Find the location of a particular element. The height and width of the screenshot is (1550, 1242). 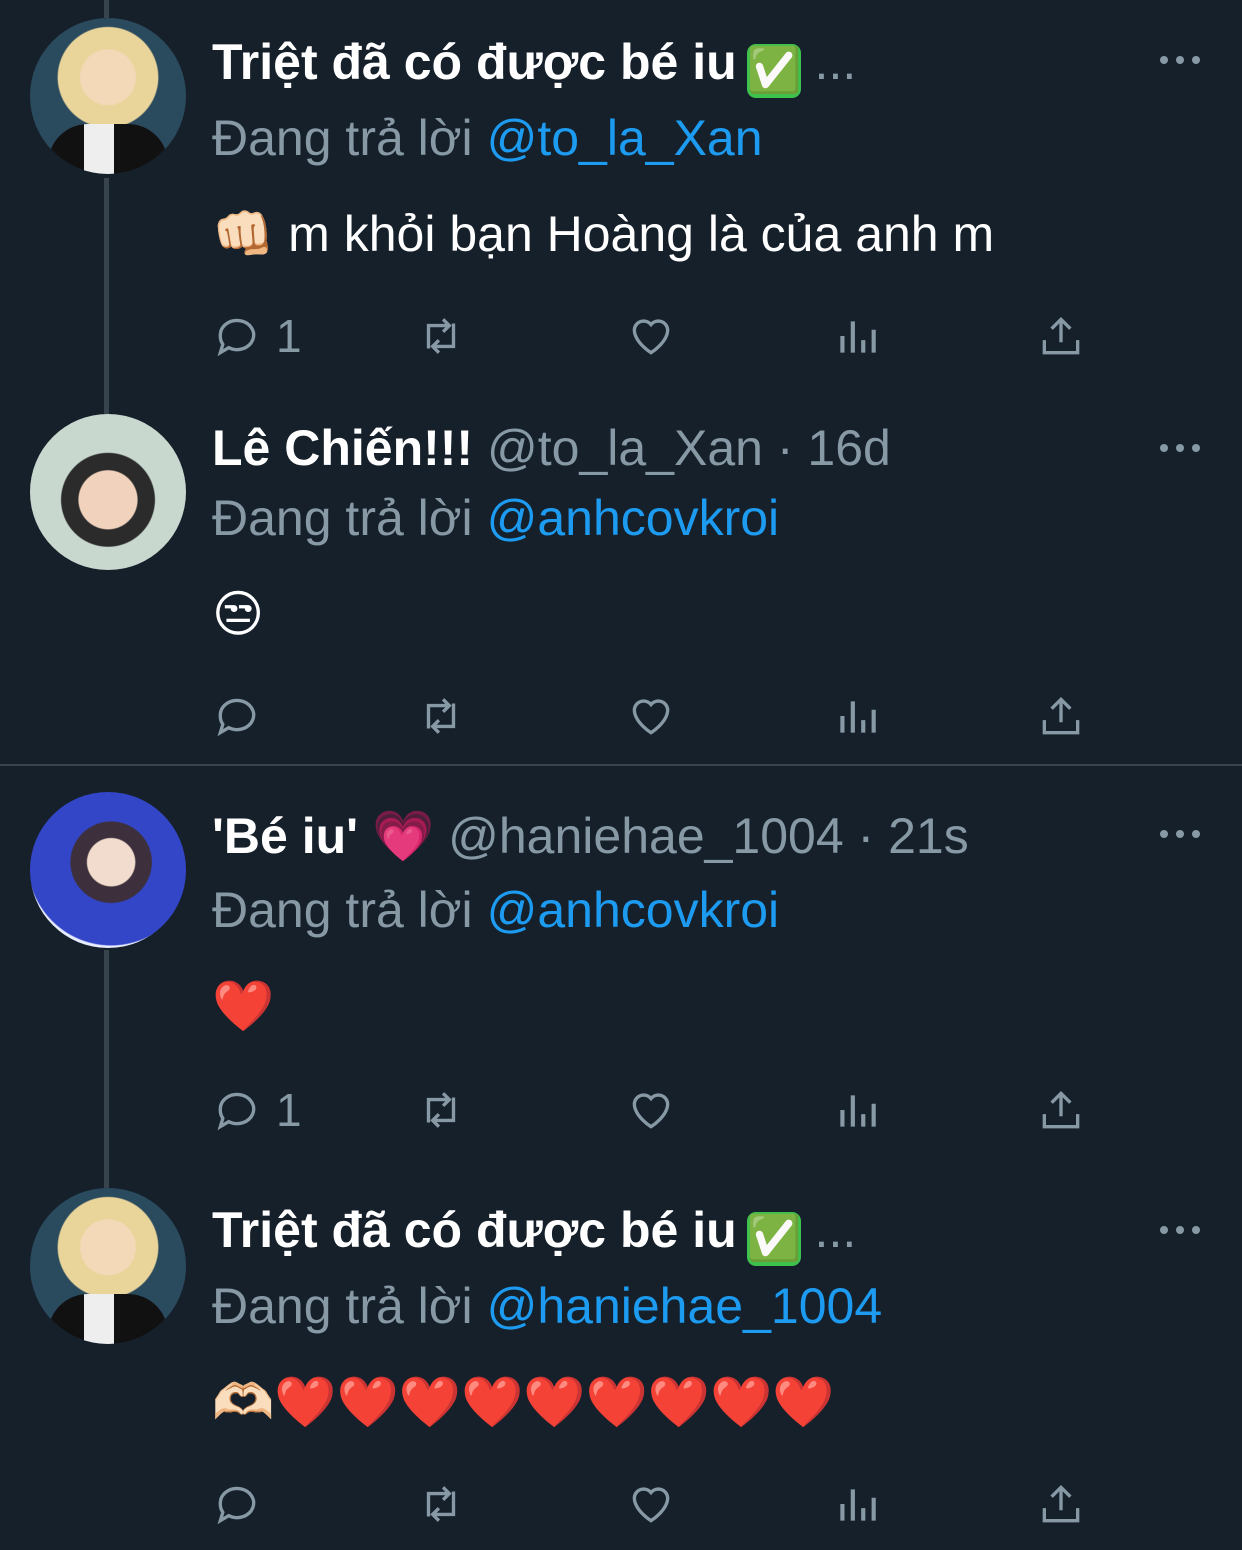

tweet-text: ❤️ is located at coordinates (243, 1006).